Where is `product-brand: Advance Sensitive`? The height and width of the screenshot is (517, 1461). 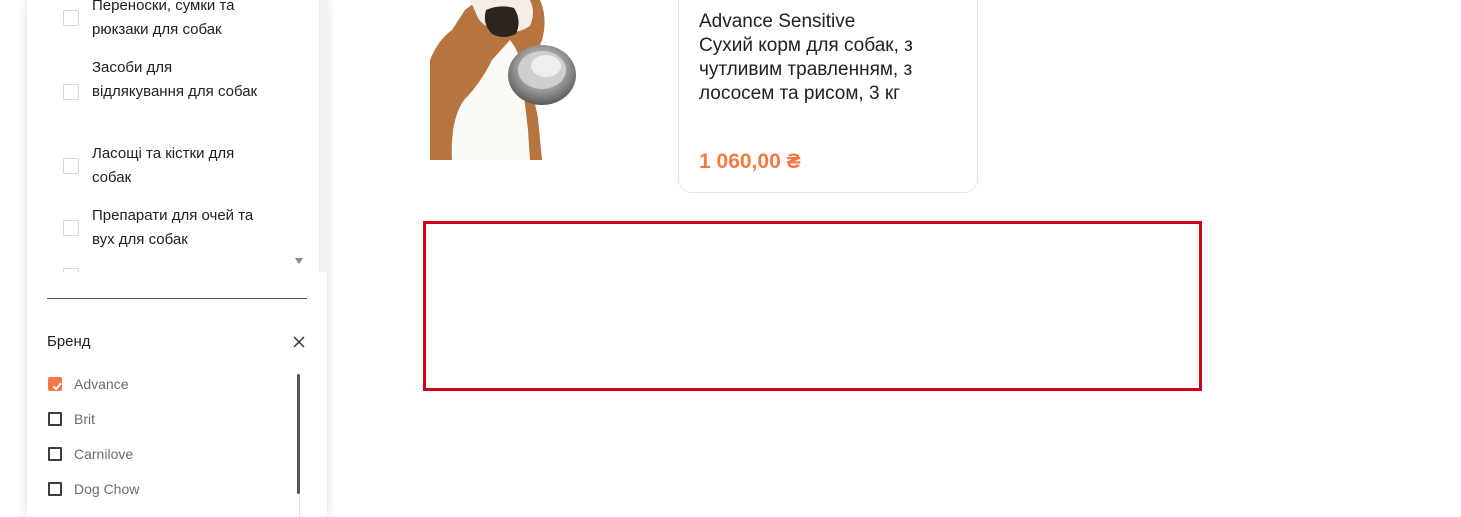 product-brand: Advance Sensitive is located at coordinates (777, 21).